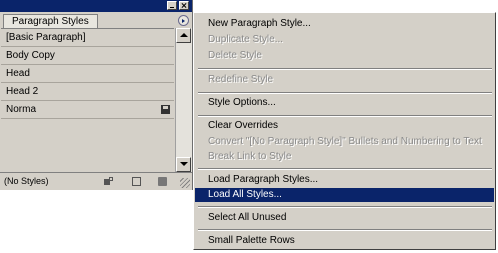 The height and width of the screenshot is (253, 498). What do you see at coordinates (344, 56) in the screenshot?
I see `menu-item-delete-style: Delete Style` at bounding box center [344, 56].